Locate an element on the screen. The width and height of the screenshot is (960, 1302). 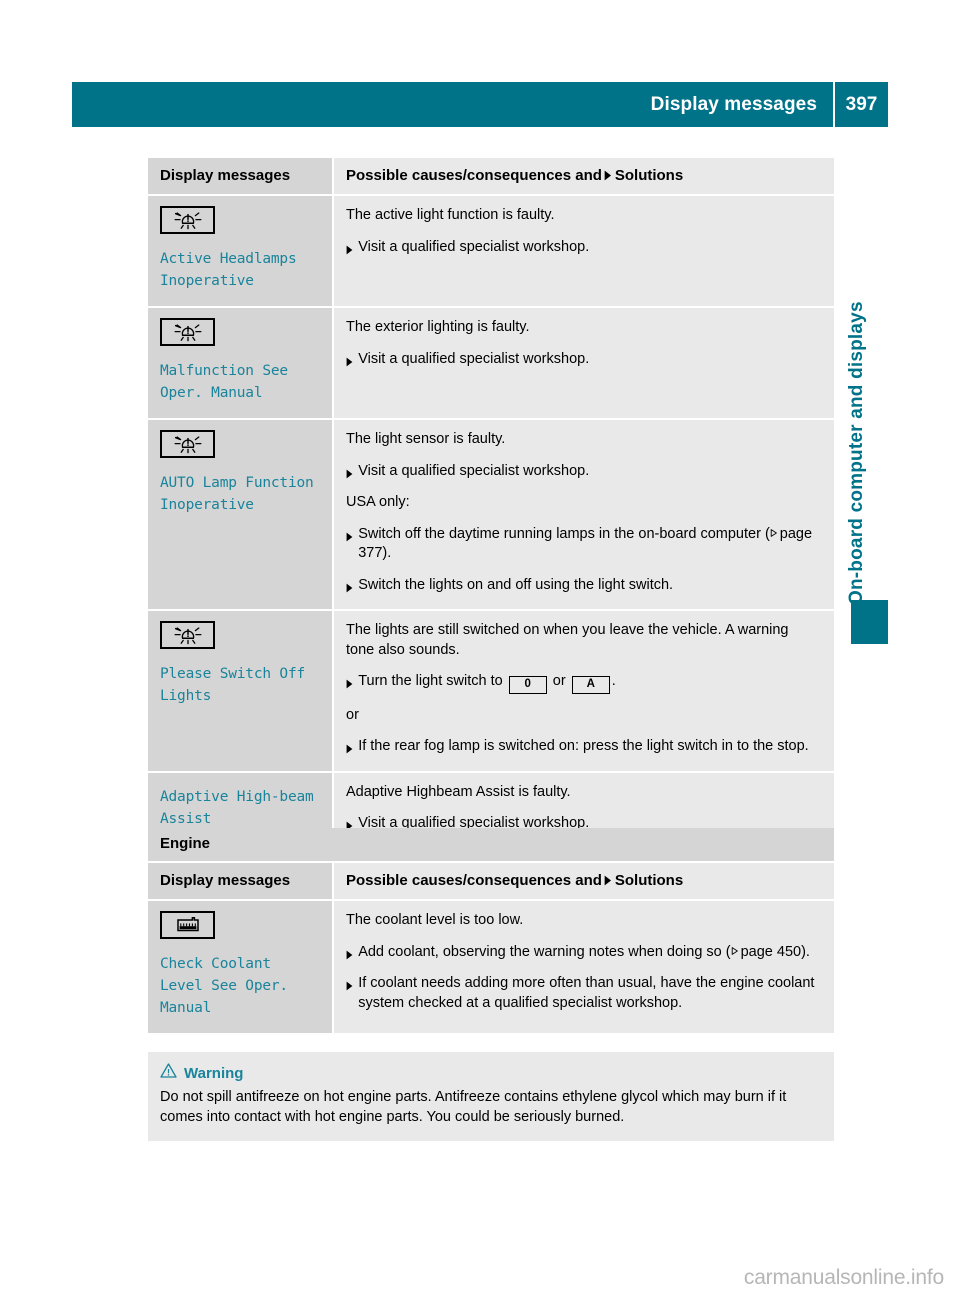
display-message-text: Check Coolant Level See Oper. Manual is located at coordinates (224, 986).